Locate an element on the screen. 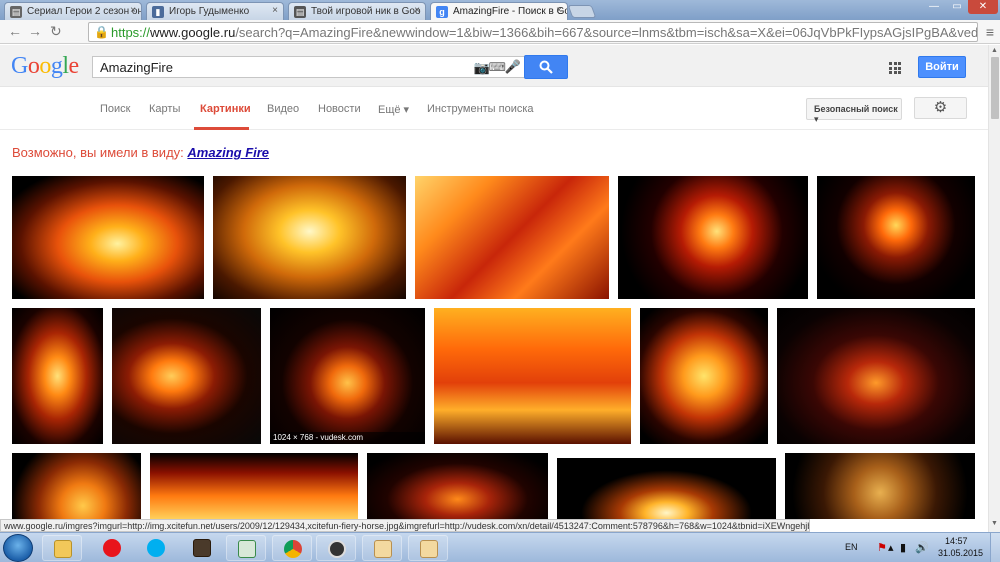 The height and width of the screenshot is (562, 1000). taskbar-opera is located at coordinates (112, 548).